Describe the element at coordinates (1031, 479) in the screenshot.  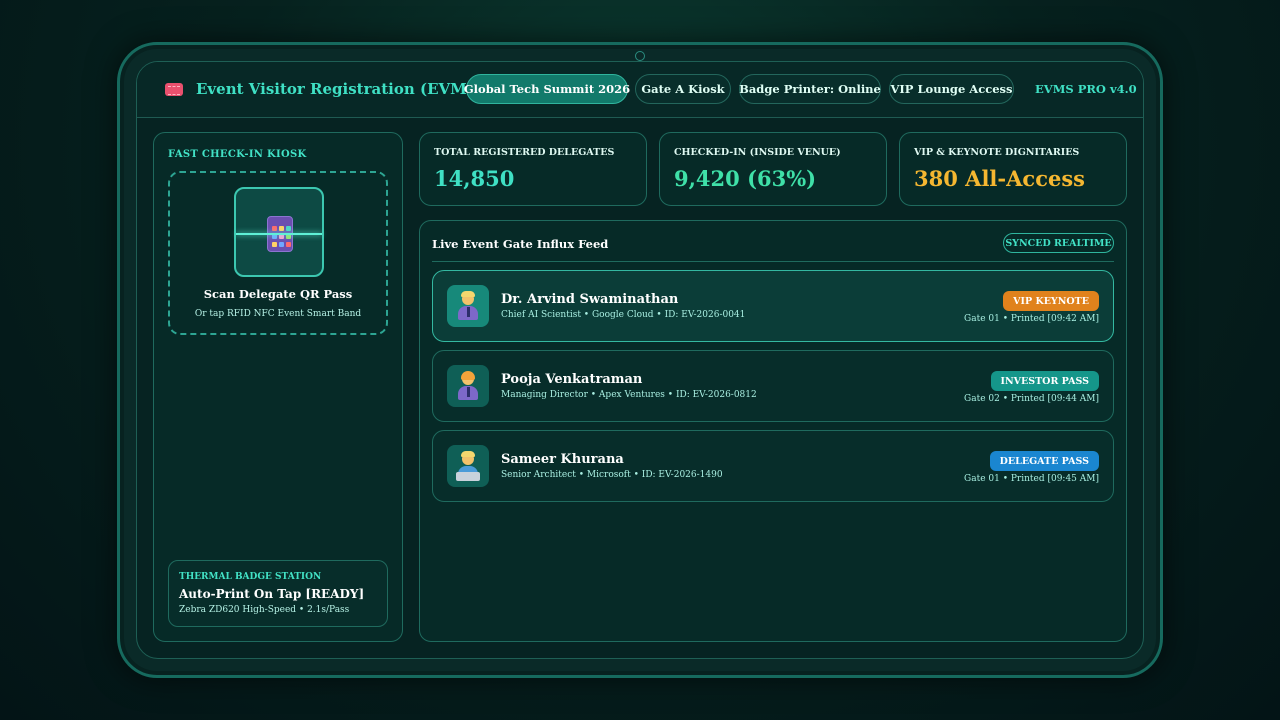
I see `entry-gate-status: Gate 01 • Printed [09:45 AM]` at that location.